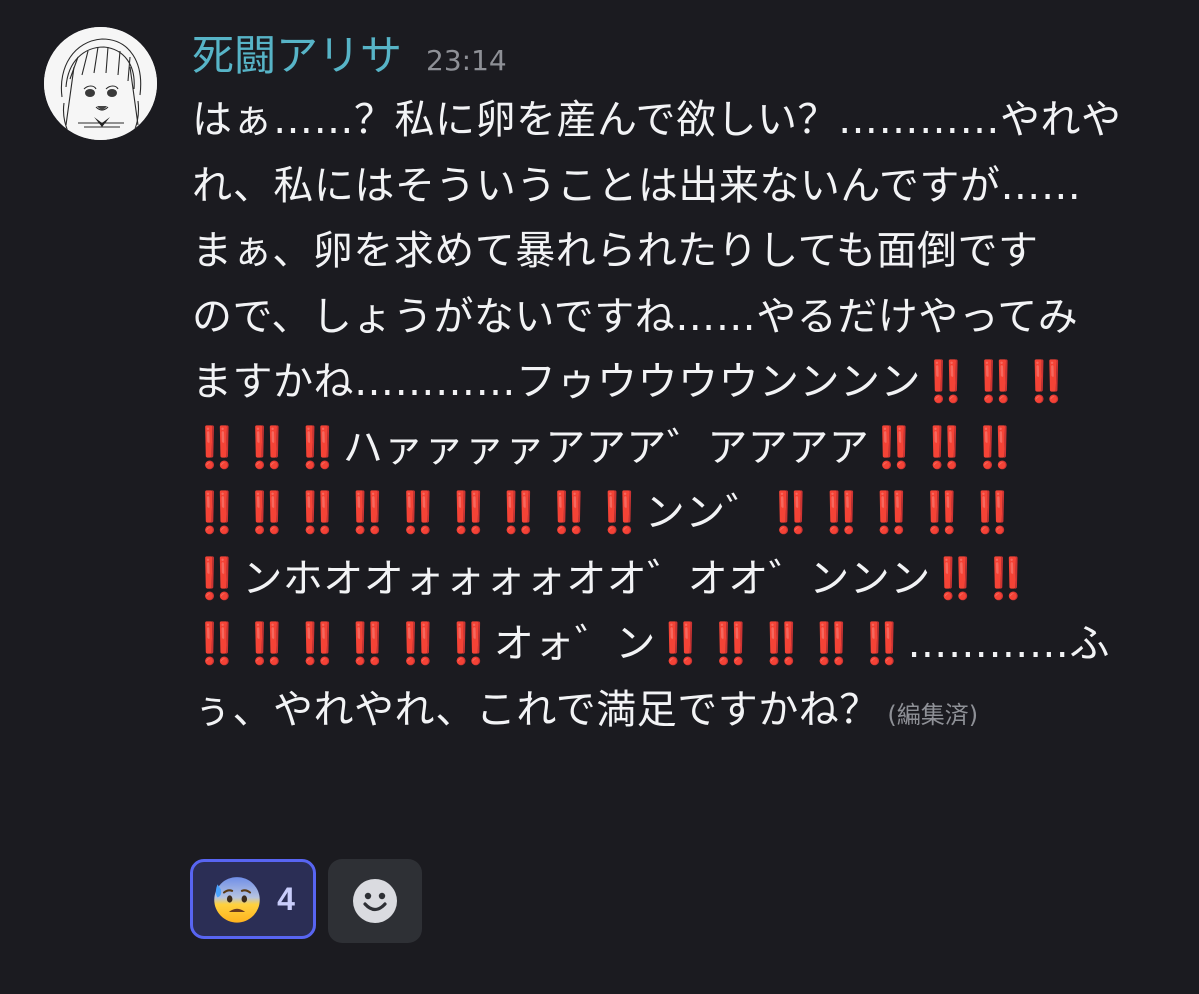 This screenshot has width=1199, height=994. Describe the element at coordinates (1008, 644) in the screenshot. I see `message-text: …………ふ` at that location.